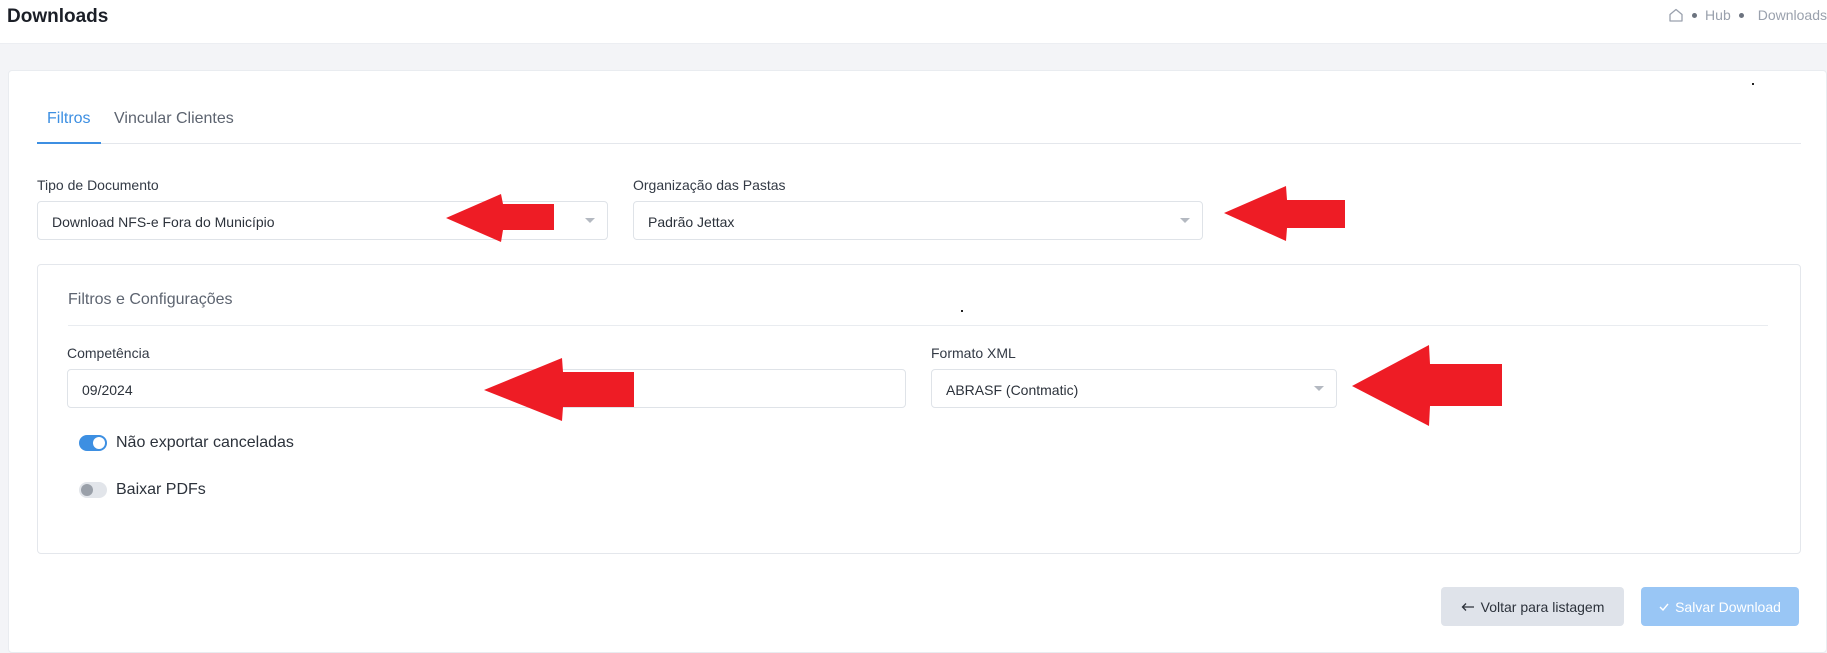 This screenshot has width=1827, height=653. I want to click on back-button-label: Voltar para listagem, so click(1542, 606).